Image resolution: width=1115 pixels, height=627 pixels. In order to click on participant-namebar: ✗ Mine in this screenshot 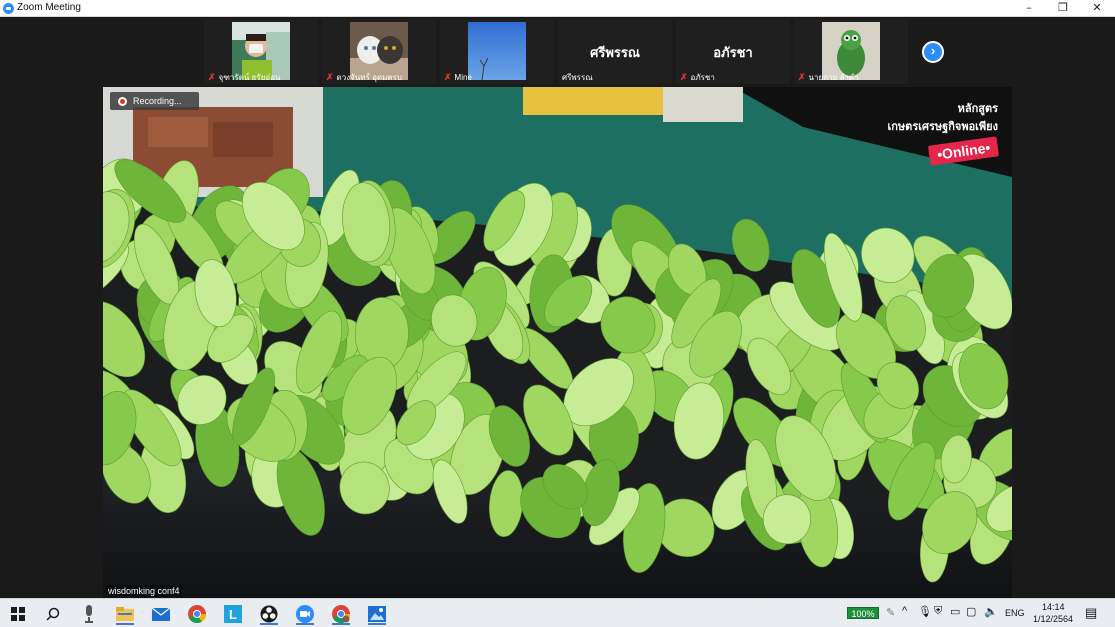, I will do `click(458, 77)`.